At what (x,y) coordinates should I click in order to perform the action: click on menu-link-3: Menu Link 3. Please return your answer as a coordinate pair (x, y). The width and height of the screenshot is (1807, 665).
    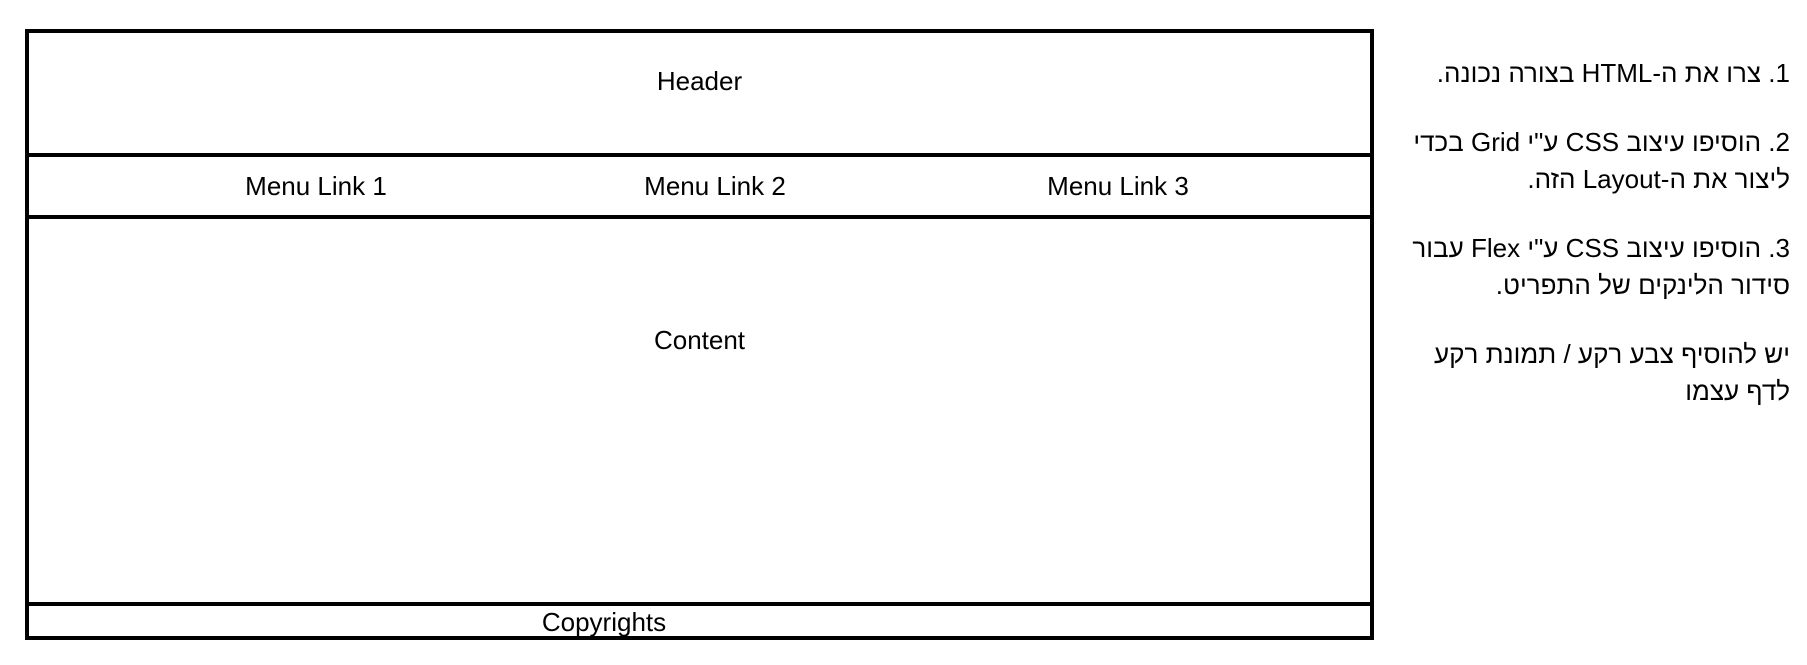
    Looking at the image, I should click on (1118, 186).